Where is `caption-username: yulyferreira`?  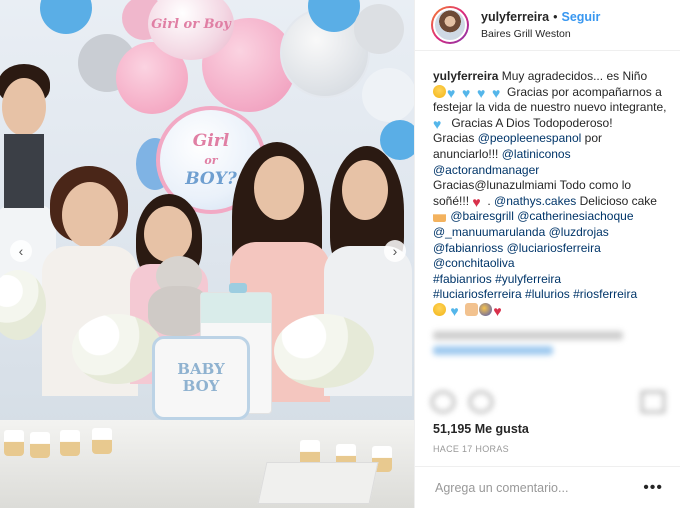 caption-username: yulyferreira is located at coordinates (465, 76).